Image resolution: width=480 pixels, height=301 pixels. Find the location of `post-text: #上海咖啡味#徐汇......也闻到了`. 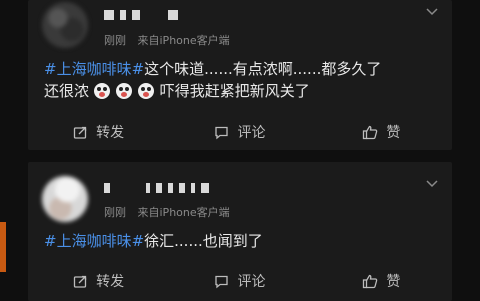

post-text: #上海咖啡味#徐汇......也闻到了 is located at coordinates (243, 241).